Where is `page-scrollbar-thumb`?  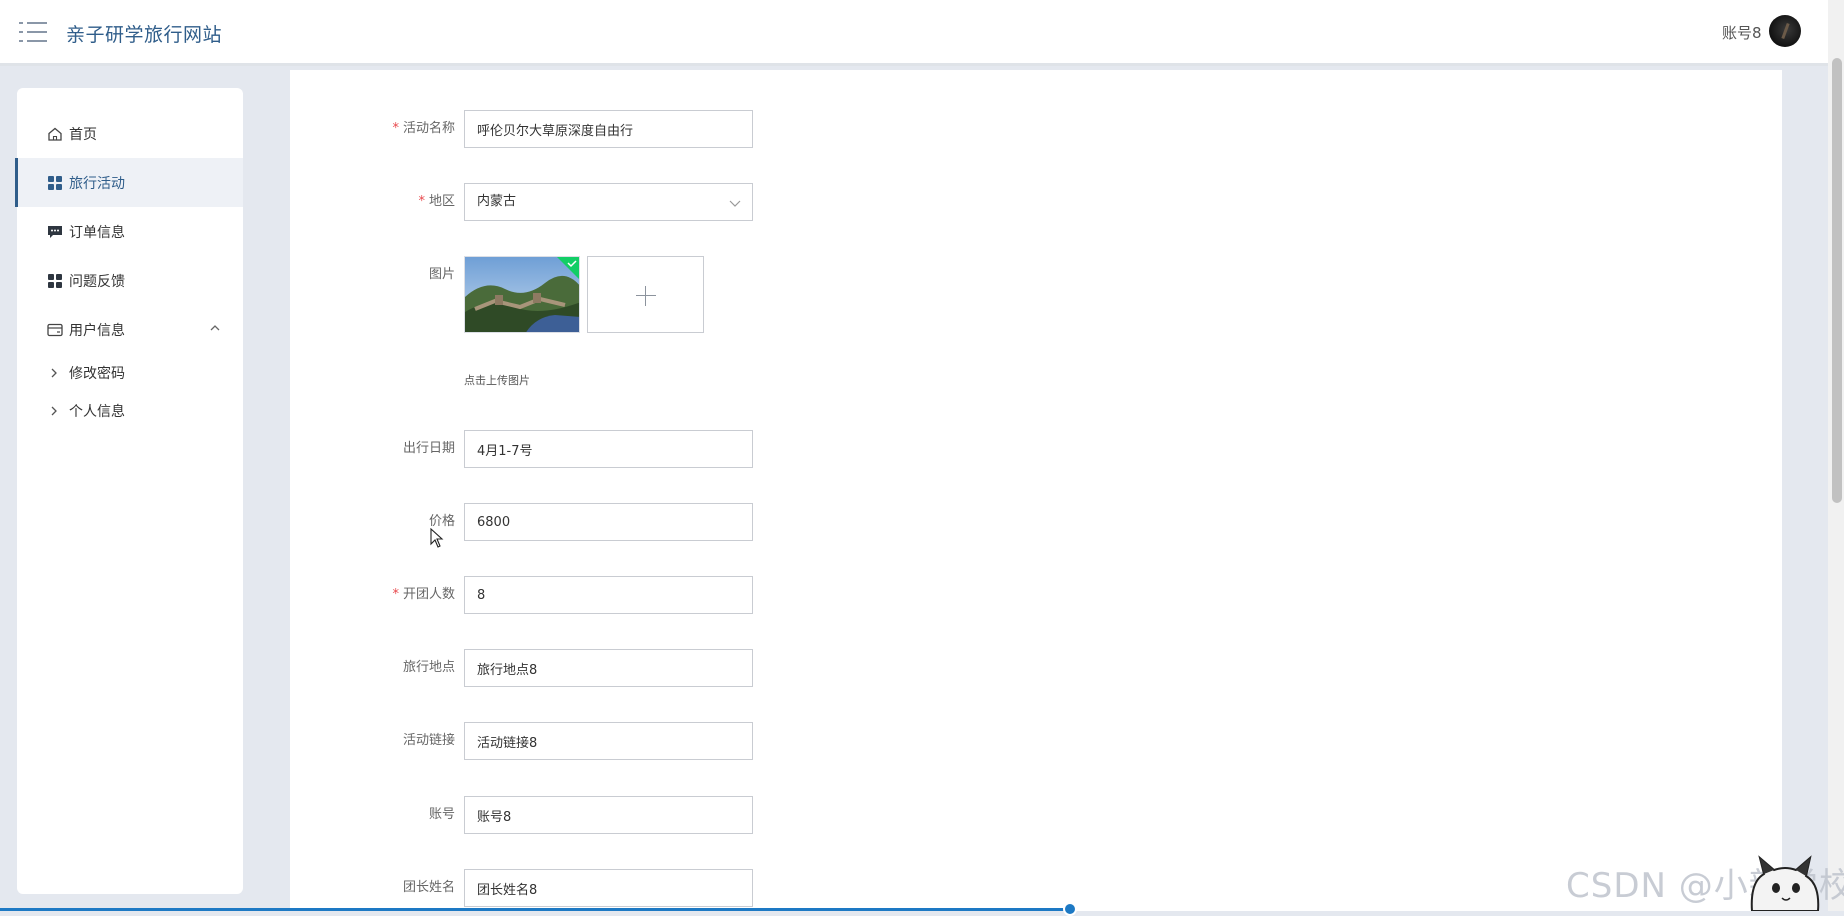
page-scrollbar-thumb is located at coordinates (1837, 280).